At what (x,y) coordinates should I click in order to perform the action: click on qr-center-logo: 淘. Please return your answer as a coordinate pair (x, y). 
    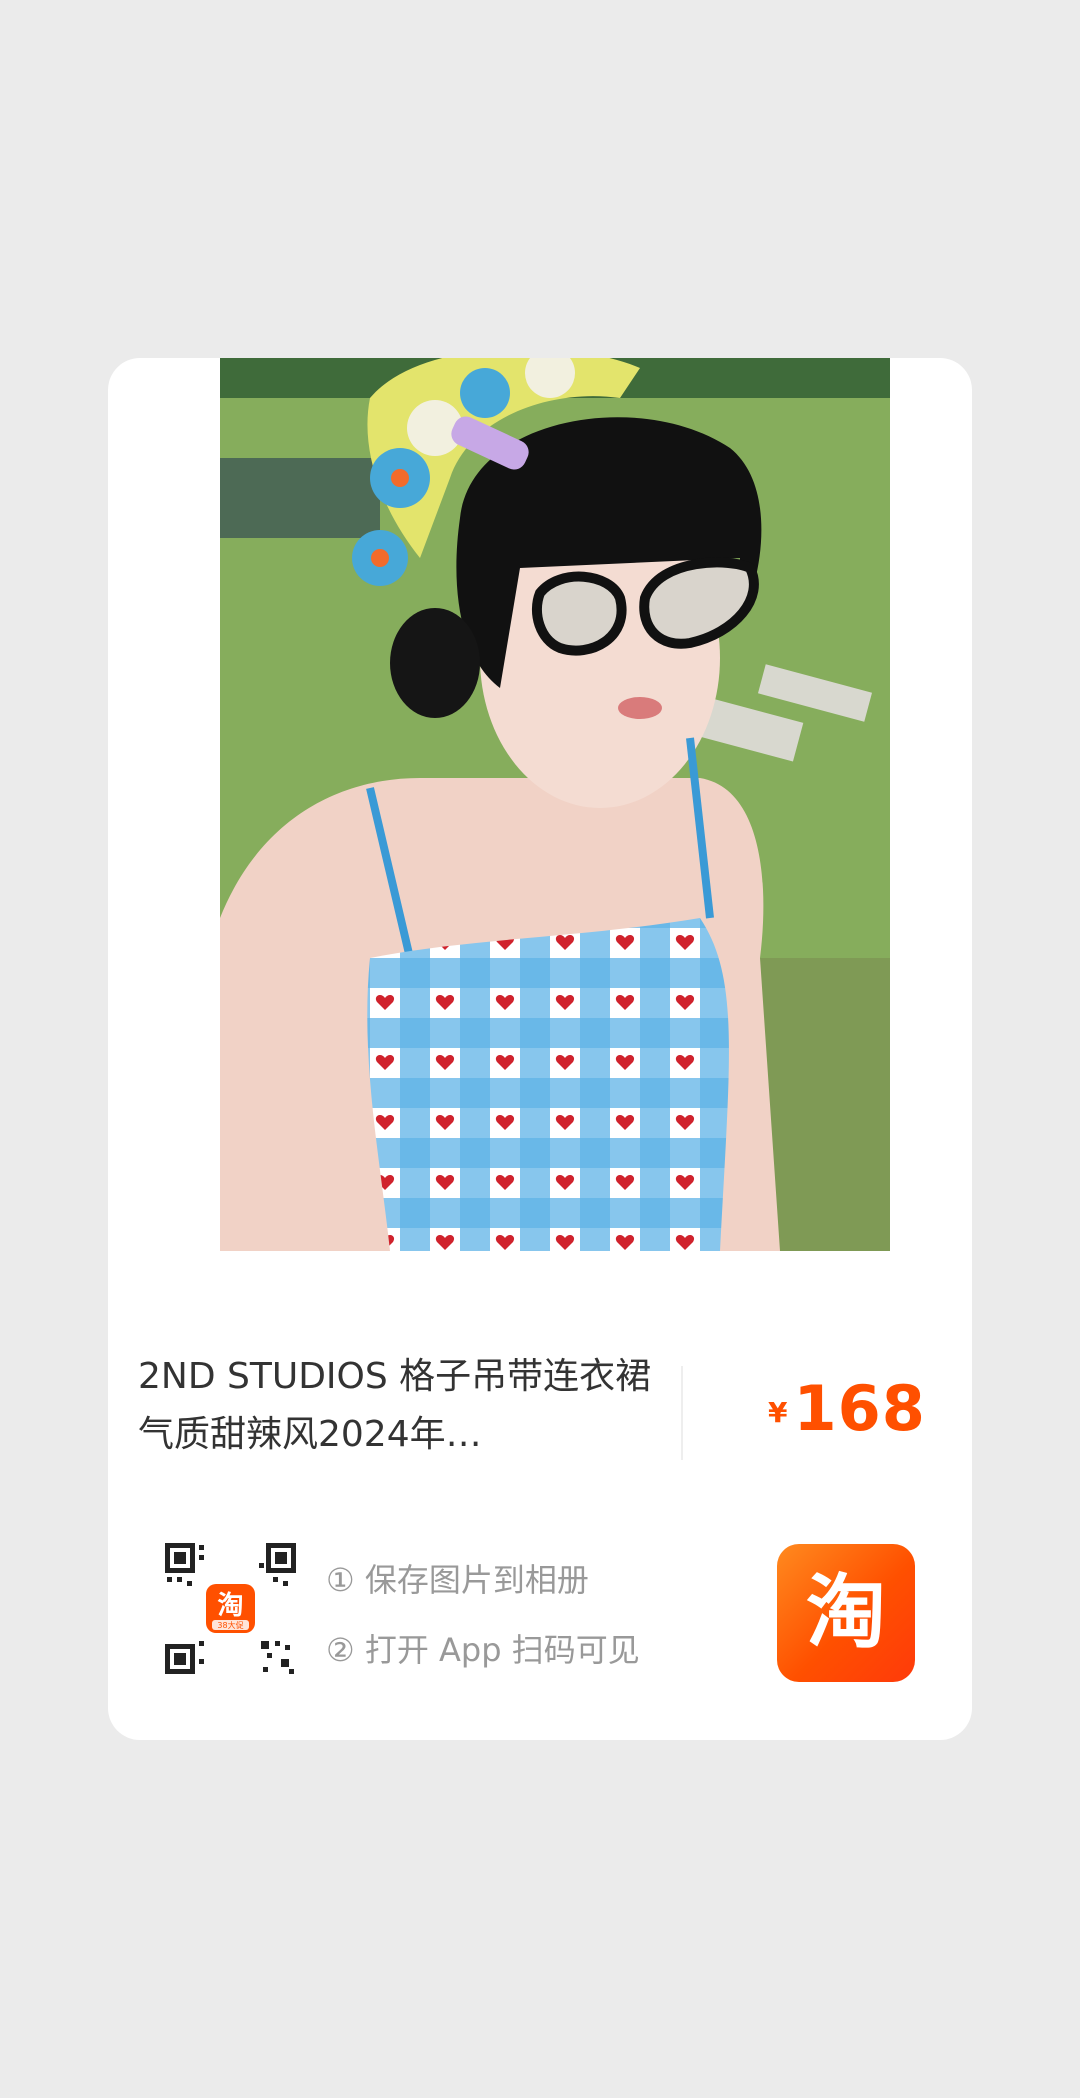
    Looking at the image, I should click on (230, 1606).